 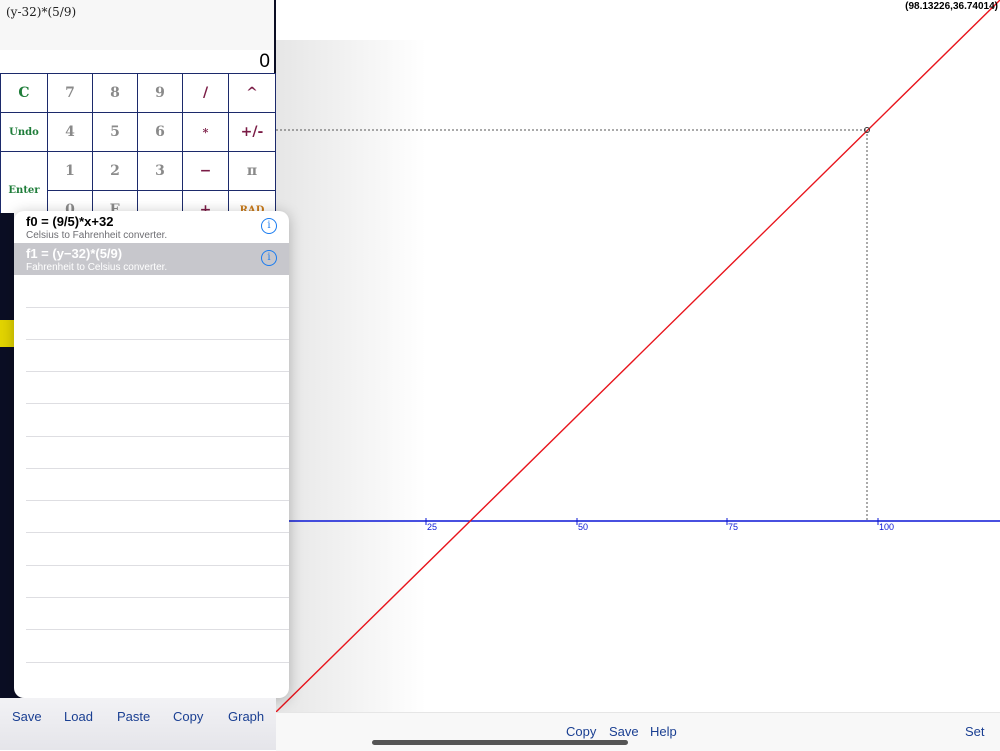 What do you see at coordinates (137, 61) in the screenshot?
I see `result-display: 0` at bounding box center [137, 61].